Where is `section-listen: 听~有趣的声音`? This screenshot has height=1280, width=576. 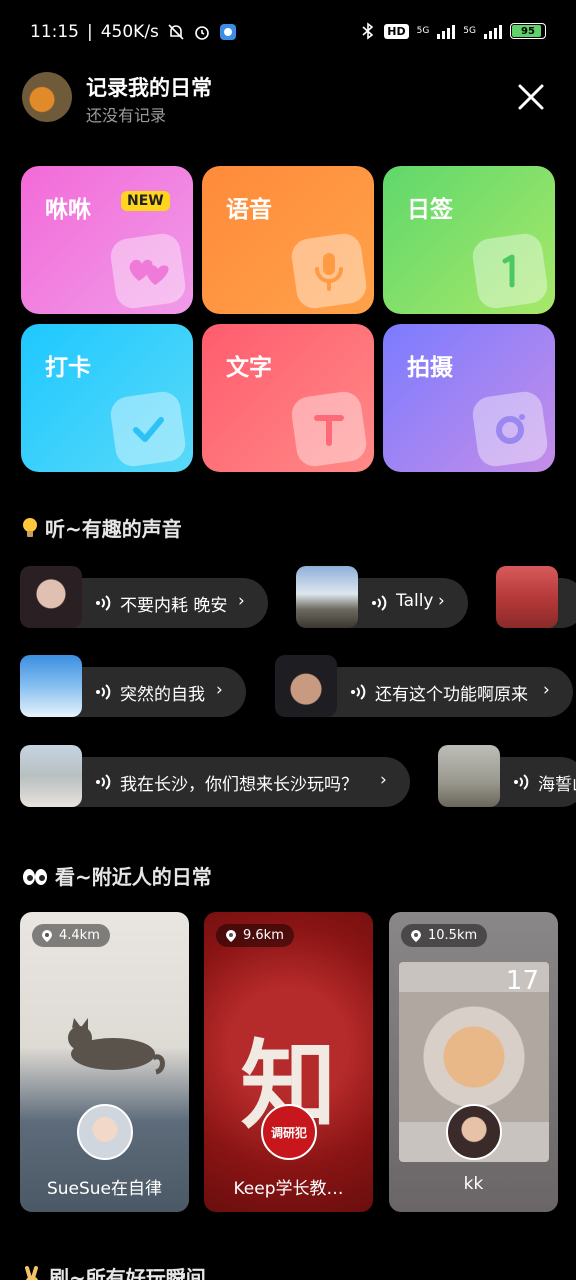 section-listen: 听~有趣的声音 is located at coordinates (102, 527).